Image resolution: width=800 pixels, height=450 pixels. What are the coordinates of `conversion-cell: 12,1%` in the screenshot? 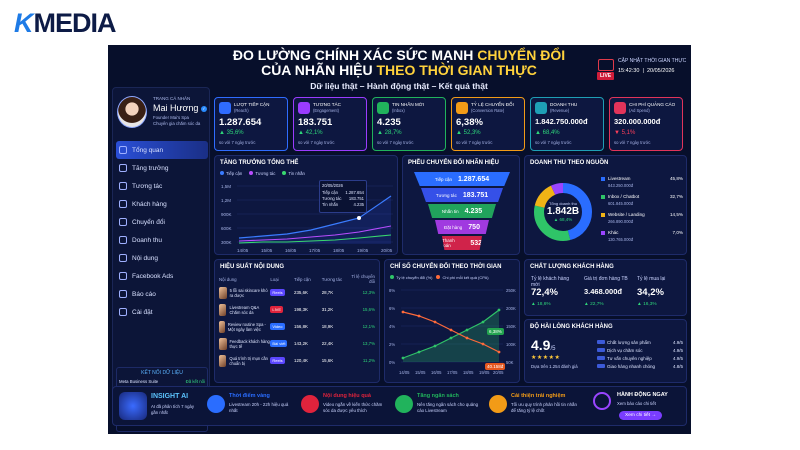 It's located at (369, 326).